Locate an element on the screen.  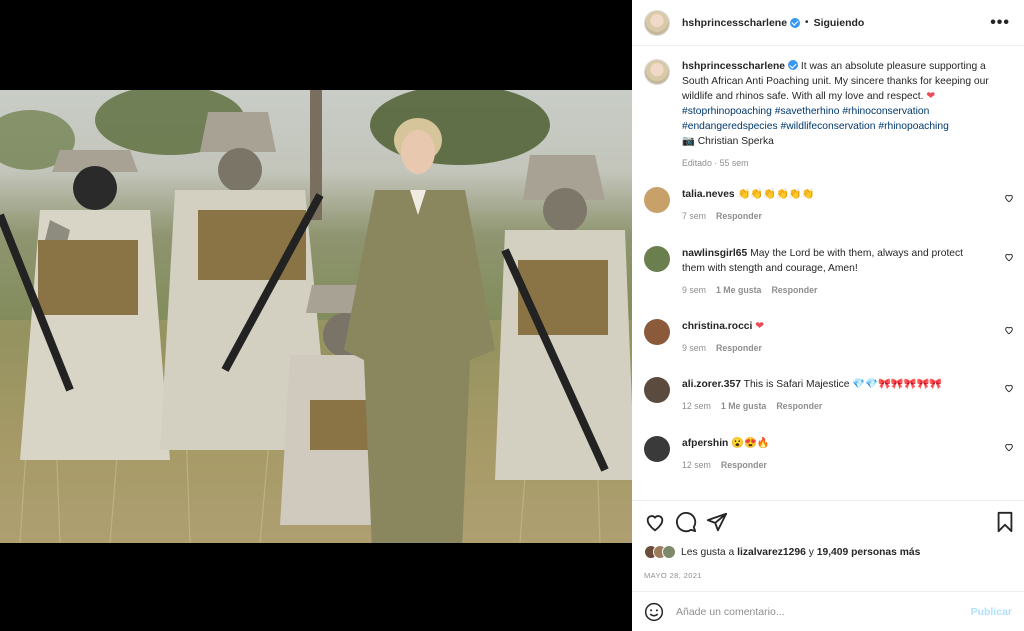
smiley-icon is located at coordinates (654, 612).